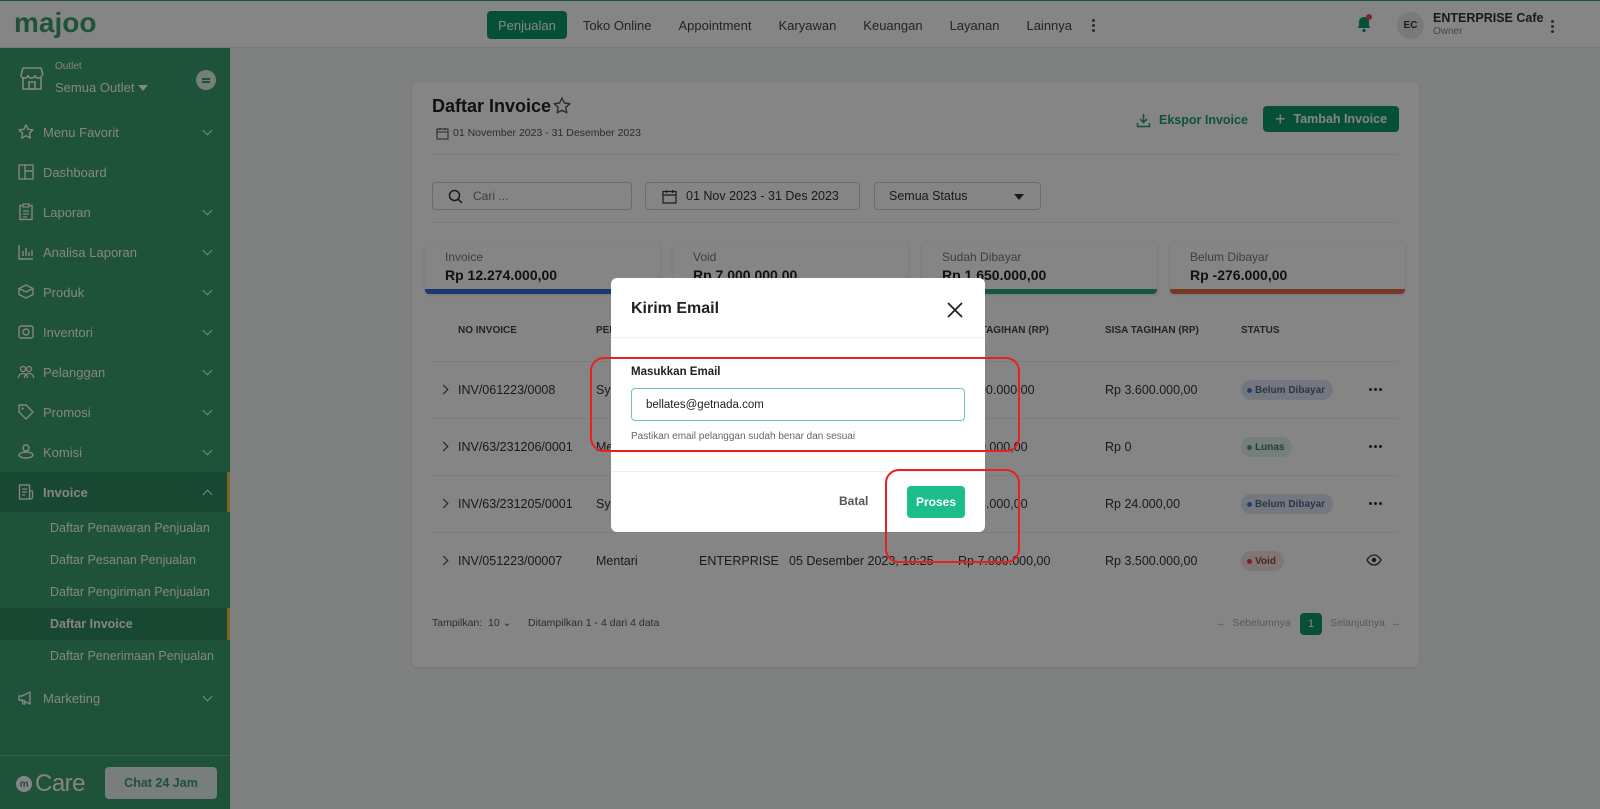 The width and height of the screenshot is (1600, 809). What do you see at coordinates (952, 516) in the screenshot?
I see `highlight-proses-button` at bounding box center [952, 516].